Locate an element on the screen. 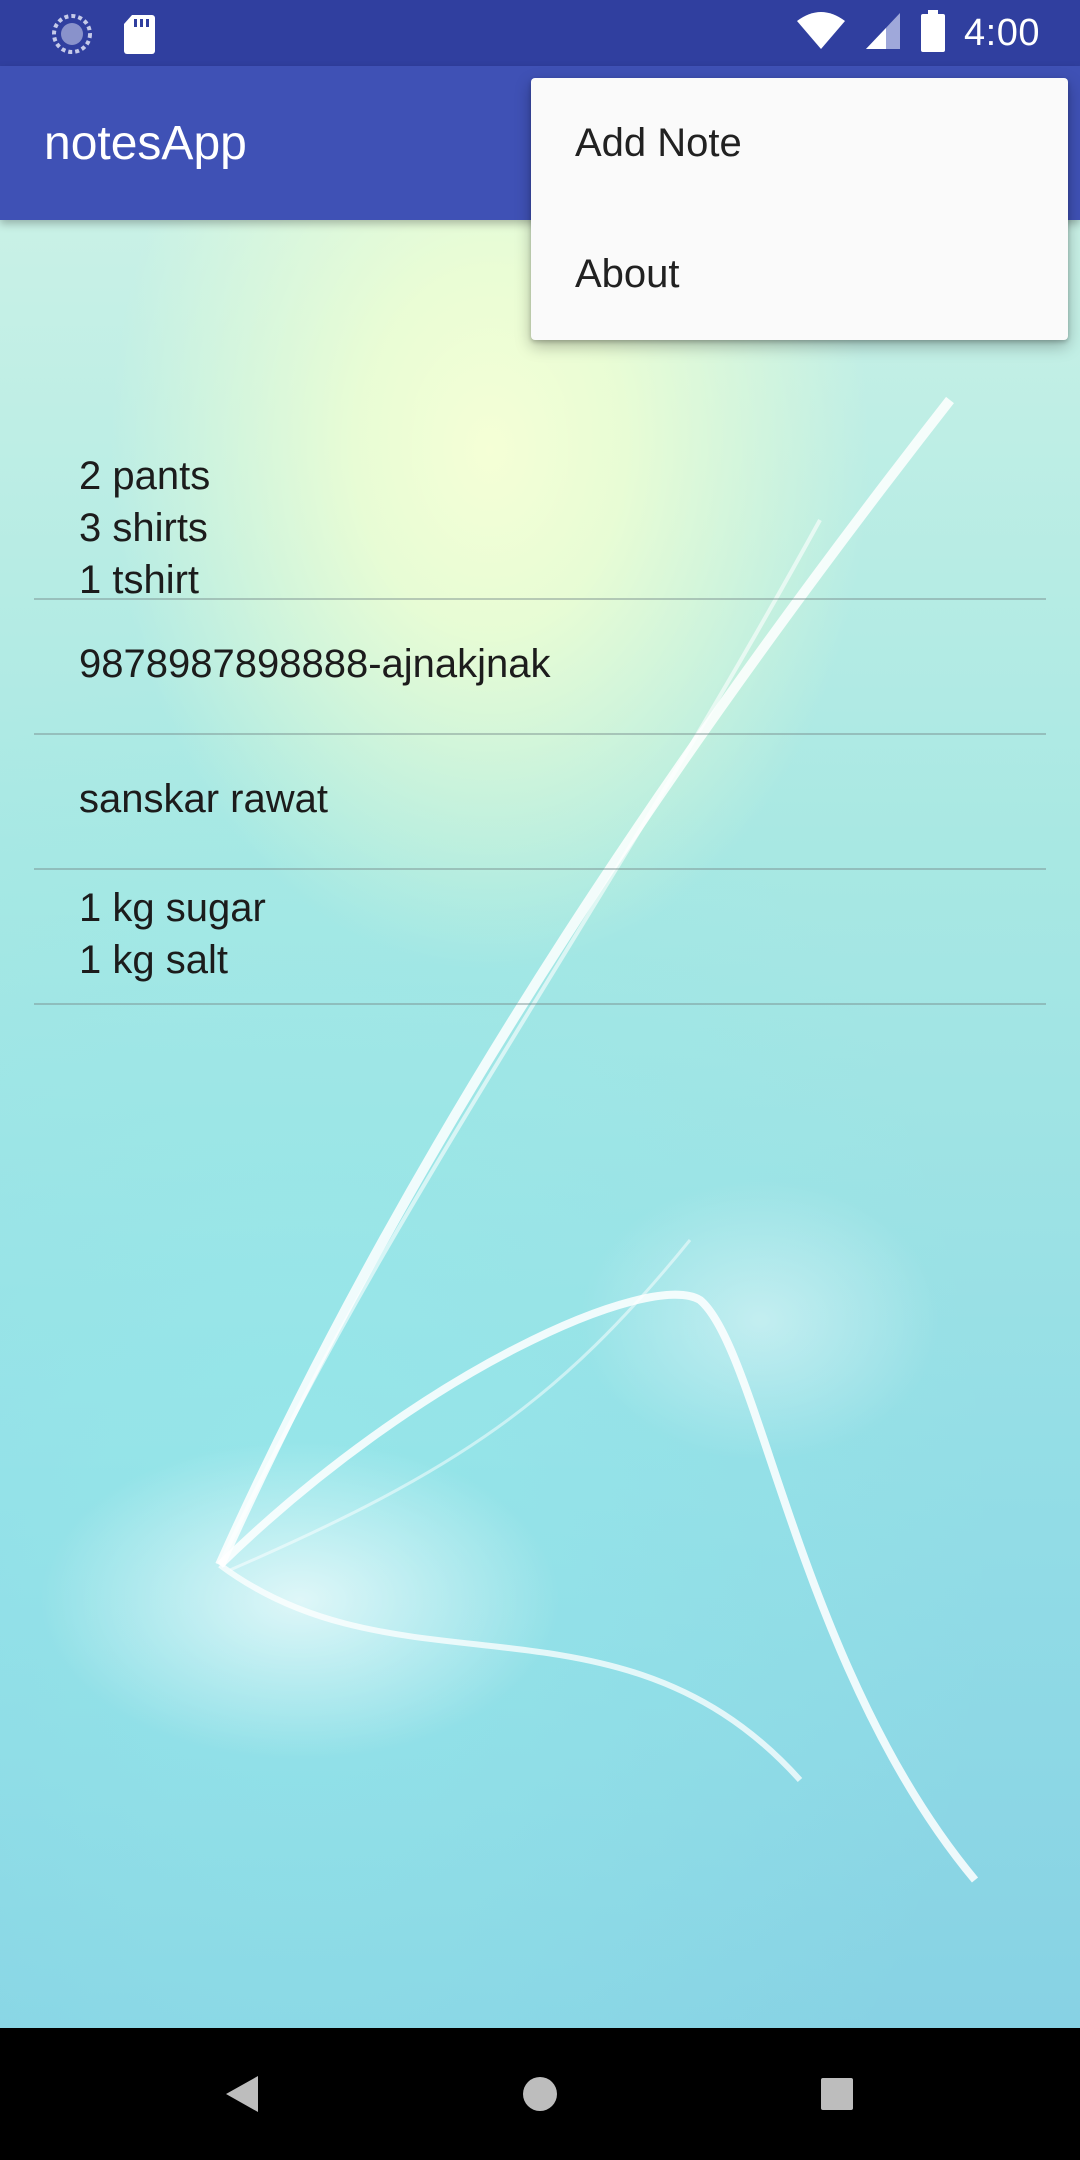 This screenshot has height=2160, width=1080. battery-icon is located at coordinates (933, 33).